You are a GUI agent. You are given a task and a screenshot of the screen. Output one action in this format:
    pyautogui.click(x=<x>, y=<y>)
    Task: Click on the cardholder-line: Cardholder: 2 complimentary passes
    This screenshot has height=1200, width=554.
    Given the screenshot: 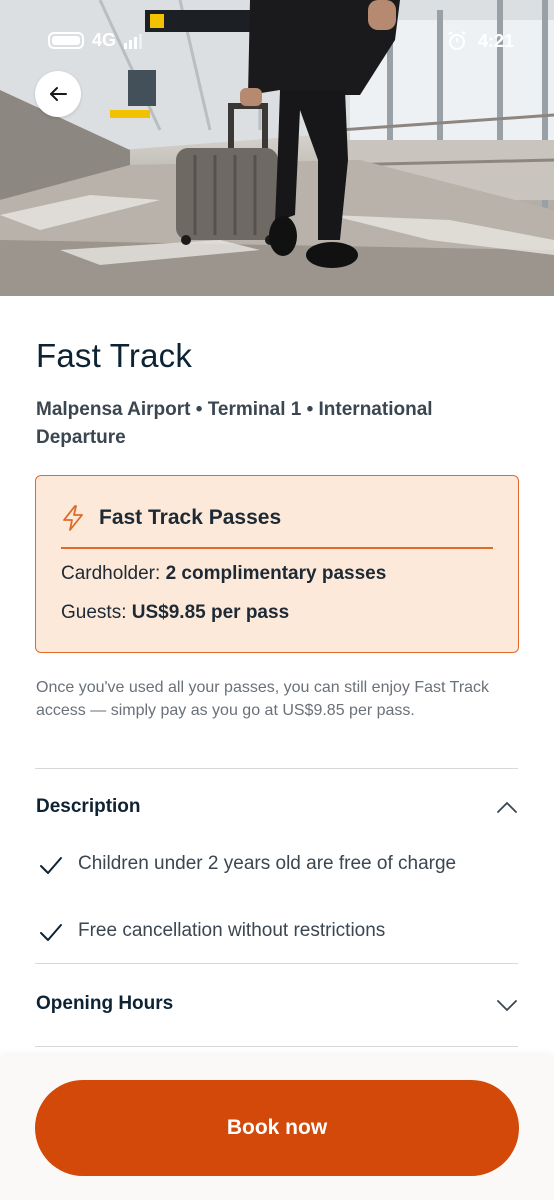 What is the action you would take?
    pyautogui.click(x=223, y=574)
    